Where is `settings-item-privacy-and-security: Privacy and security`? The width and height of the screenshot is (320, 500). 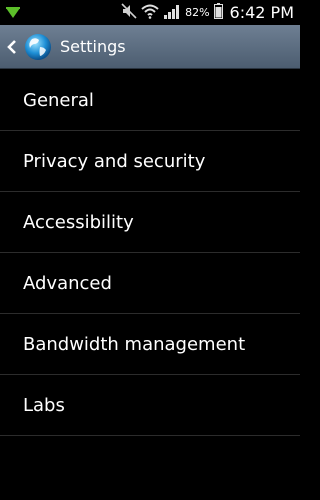 settings-item-privacy-and-security: Privacy and security is located at coordinates (150, 161).